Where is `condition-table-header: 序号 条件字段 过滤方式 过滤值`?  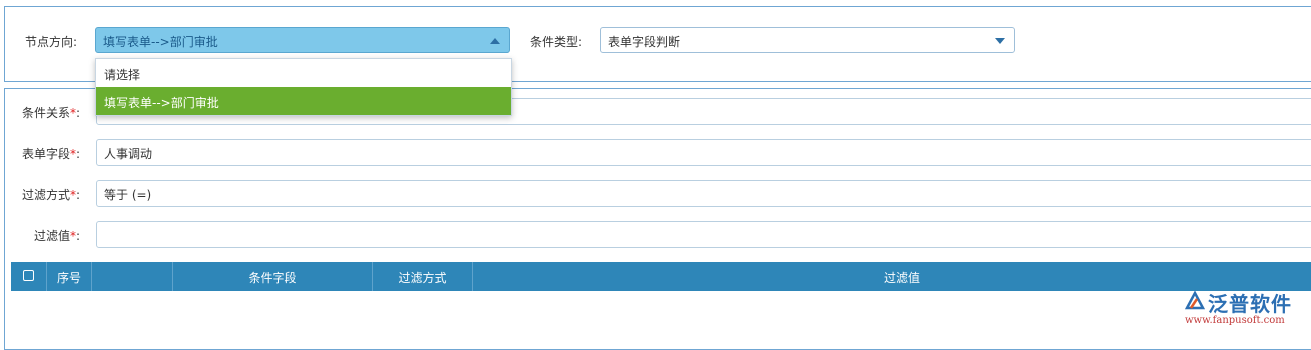
condition-table-header: 序号 条件字段 过滤方式 过滤值 is located at coordinates (661, 276).